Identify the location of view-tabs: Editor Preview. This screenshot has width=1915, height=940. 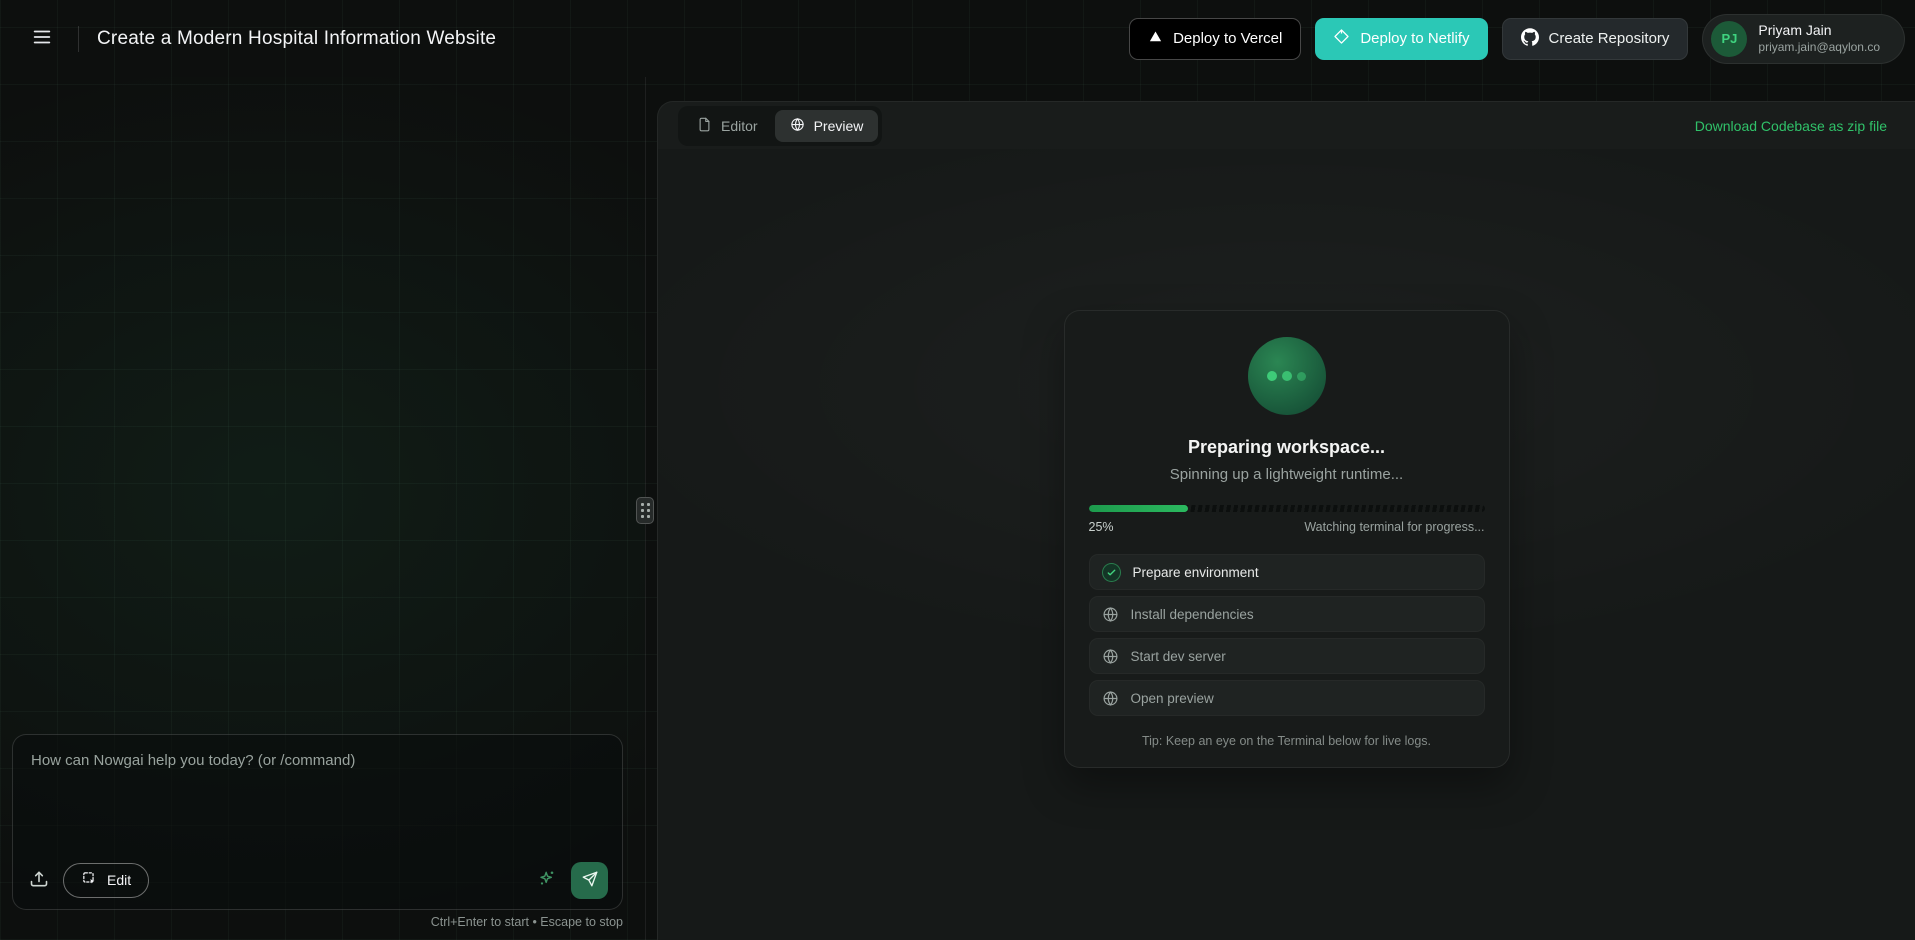
(780, 125).